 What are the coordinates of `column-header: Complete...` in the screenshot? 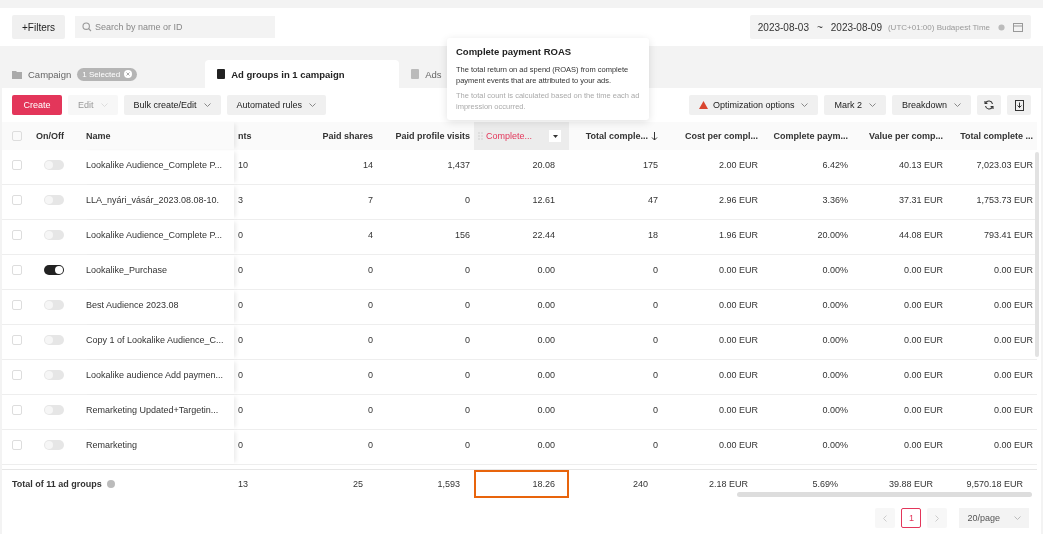 It's located at (521, 136).